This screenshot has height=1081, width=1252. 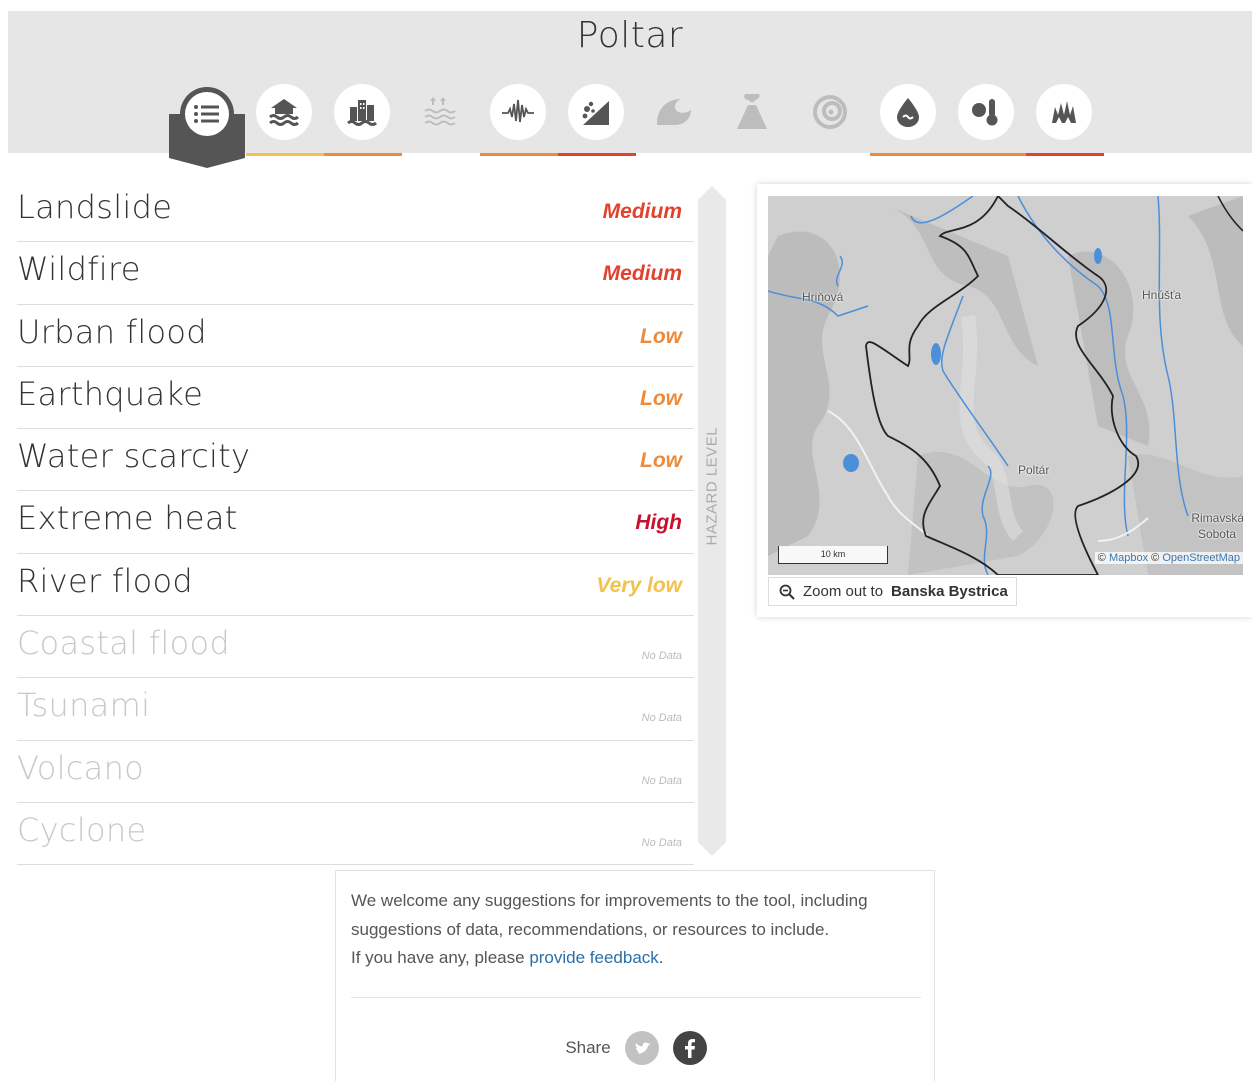 What do you see at coordinates (1034, 470) in the screenshot?
I see `map-label-poltar: Poltár` at bounding box center [1034, 470].